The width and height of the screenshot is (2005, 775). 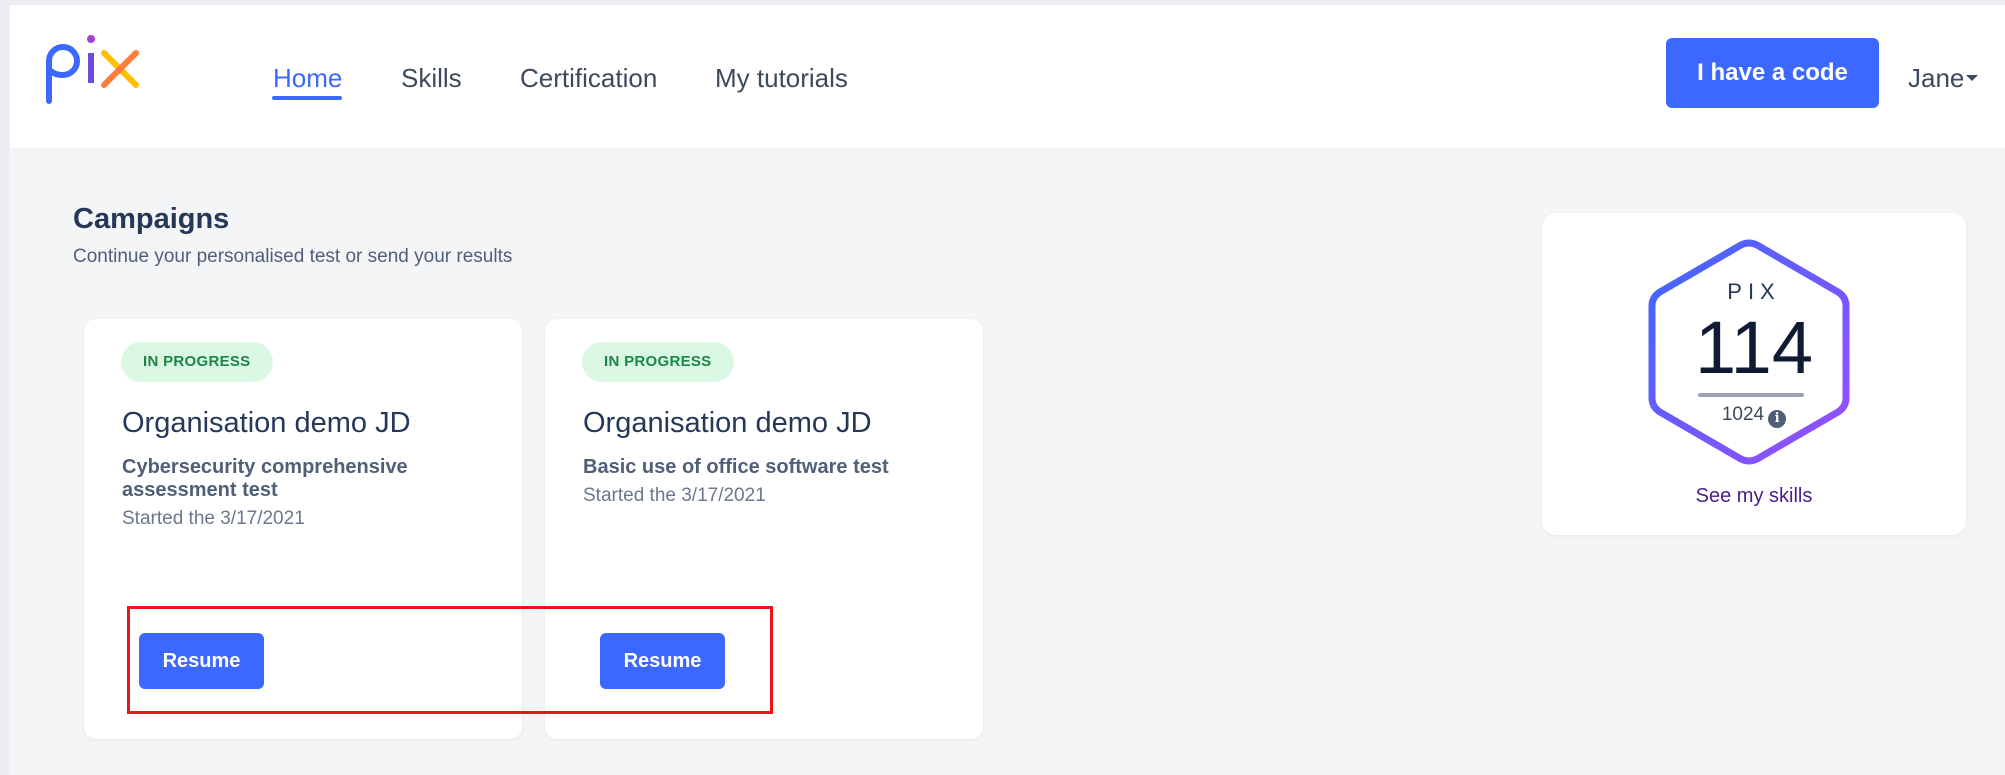 What do you see at coordinates (1936, 78) in the screenshot?
I see `user-name: Jane` at bounding box center [1936, 78].